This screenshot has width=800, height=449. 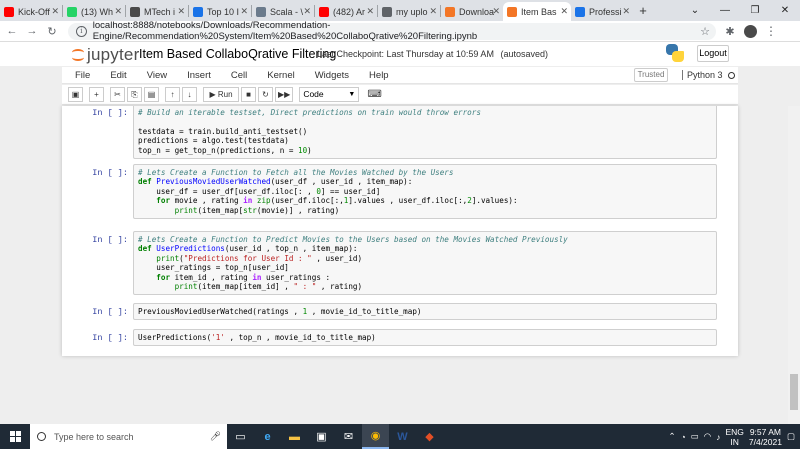 What do you see at coordinates (283, 11) in the screenshot?
I see `browser-tab: Scala - \ ✕` at bounding box center [283, 11].